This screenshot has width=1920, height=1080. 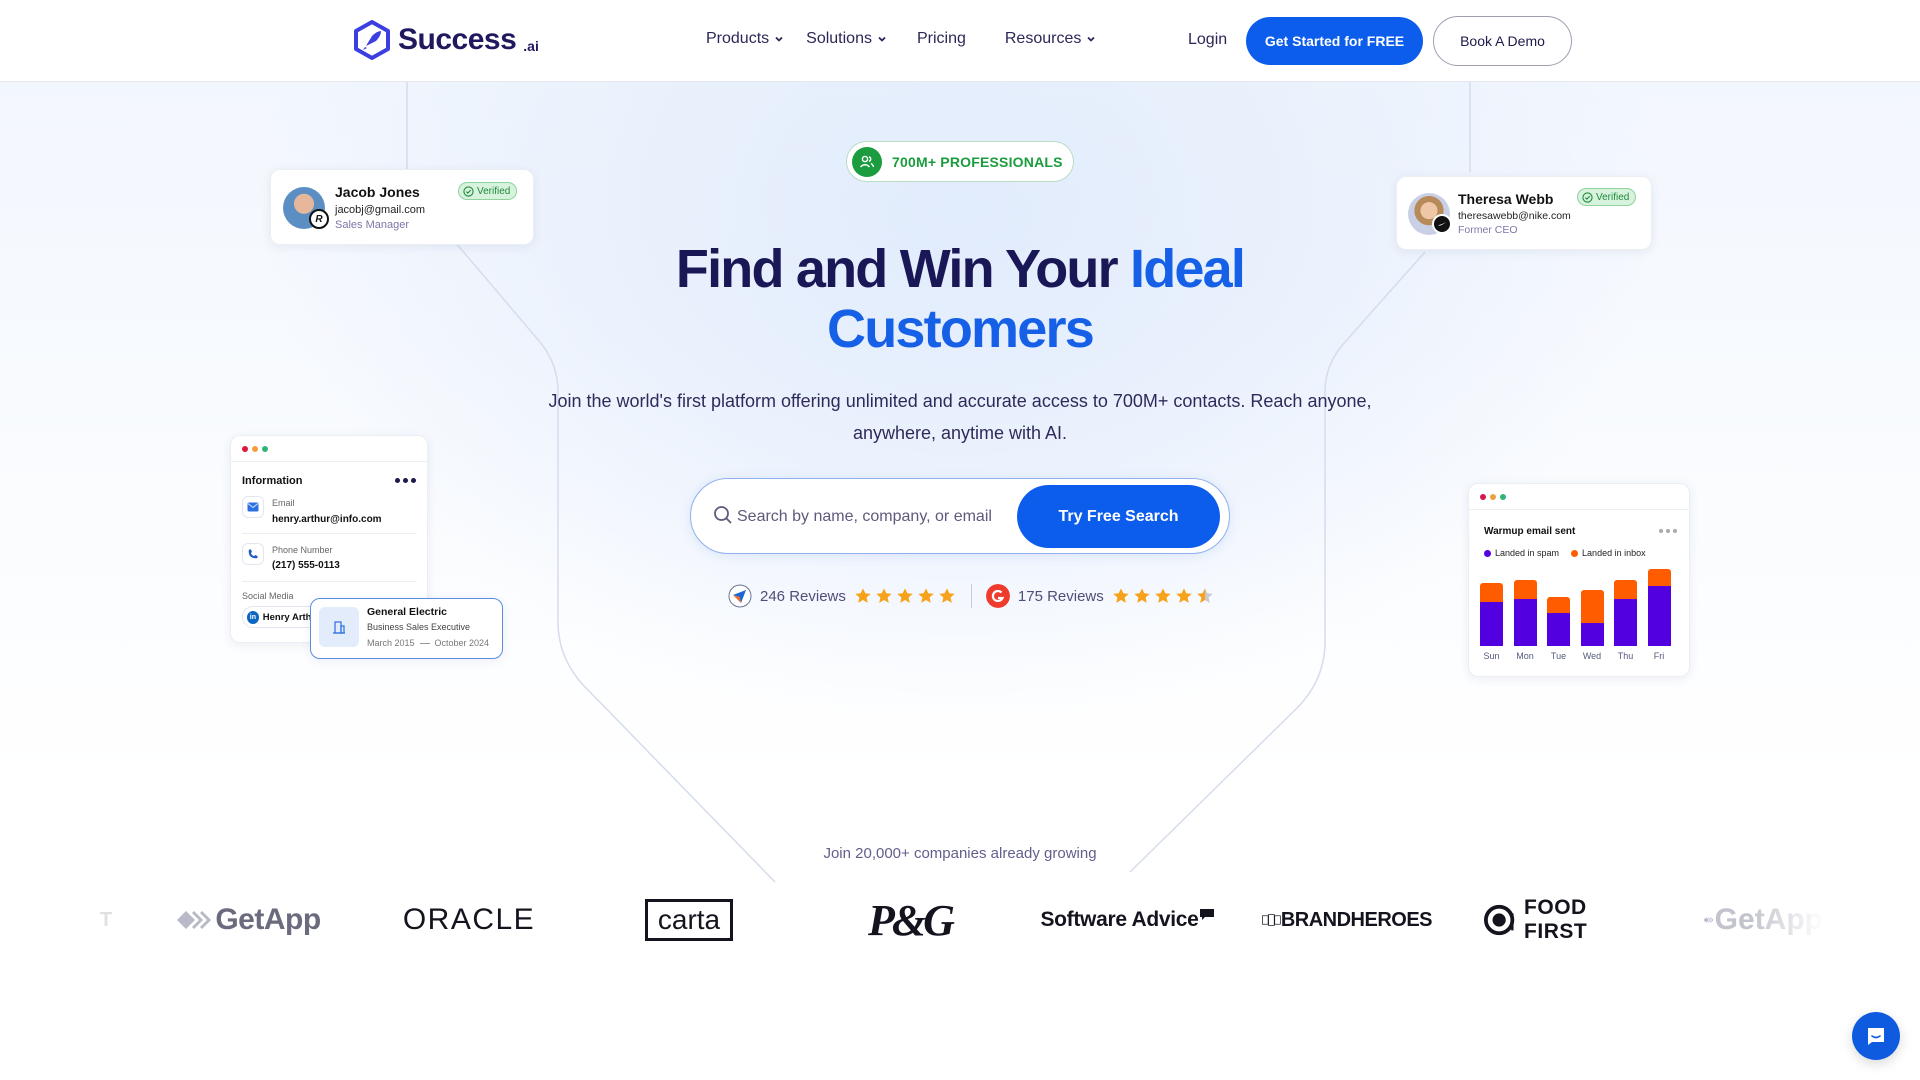 I want to click on profile-email: jacobj@gmail.com, so click(x=380, y=210).